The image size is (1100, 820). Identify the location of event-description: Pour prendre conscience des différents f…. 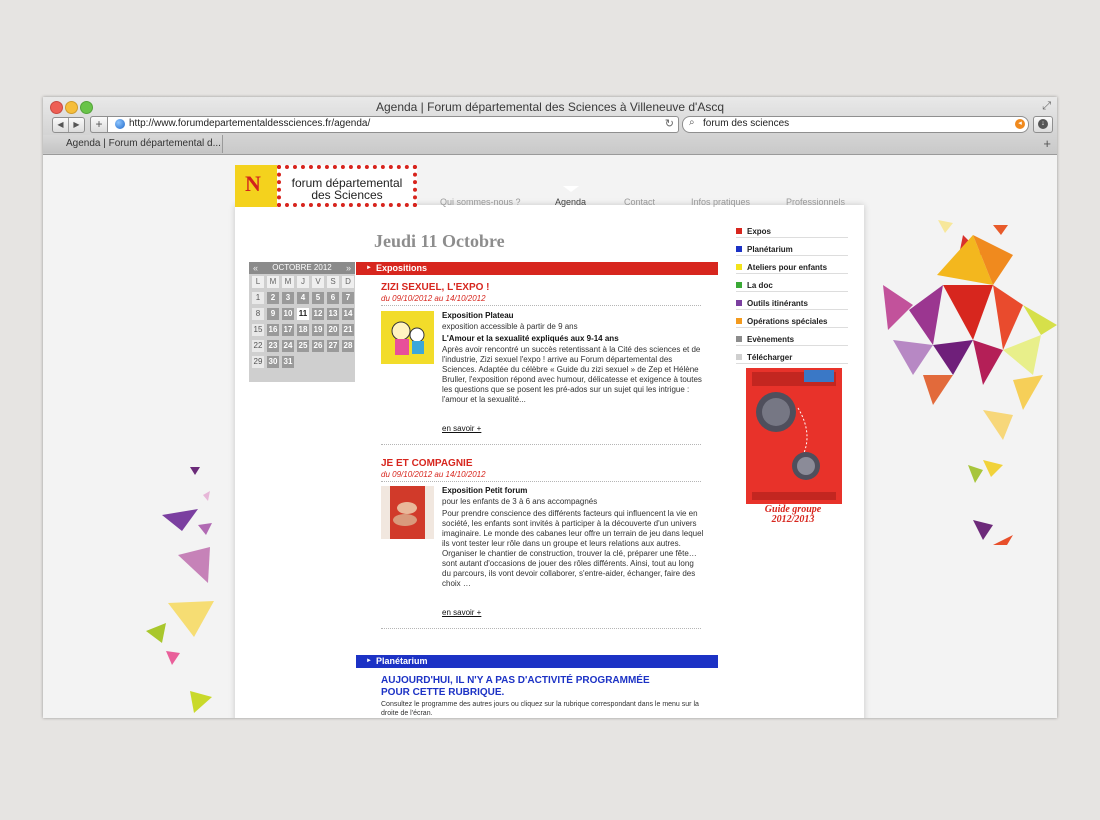
(573, 548).